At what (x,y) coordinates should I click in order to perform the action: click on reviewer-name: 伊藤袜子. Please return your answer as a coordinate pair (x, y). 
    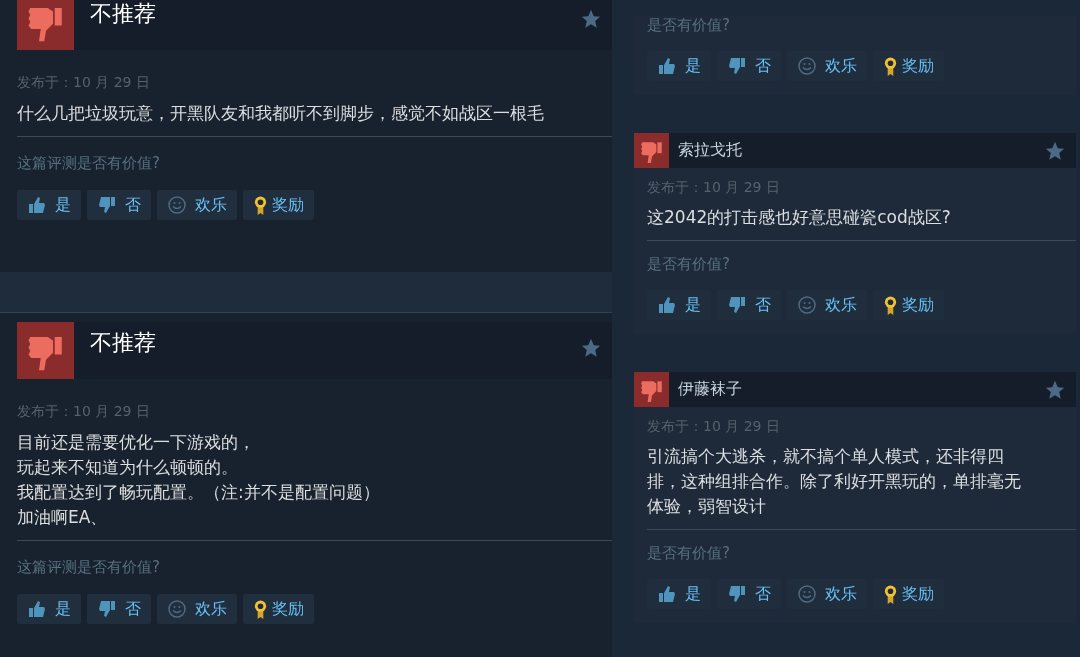
    Looking at the image, I should click on (710, 389).